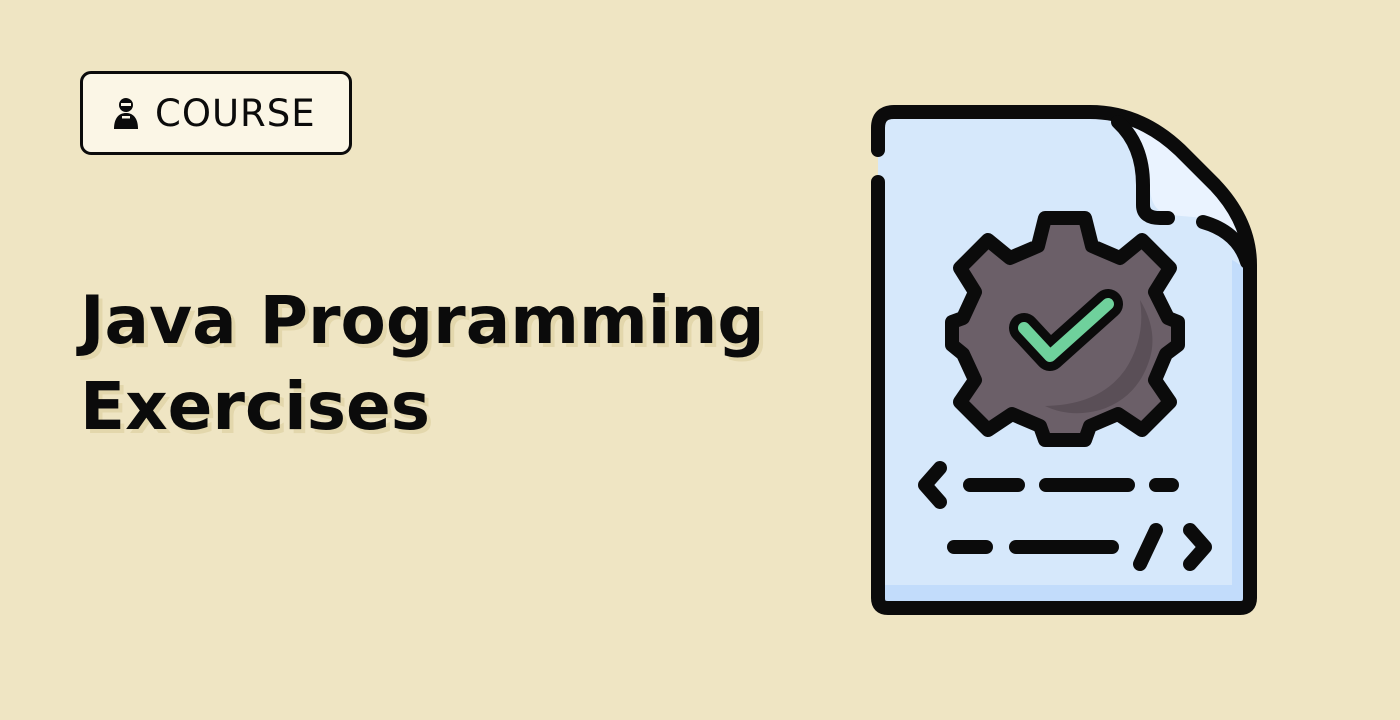  Describe the element at coordinates (235, 113) in the screenshot. I see `badge-label: COURSE` at that location.